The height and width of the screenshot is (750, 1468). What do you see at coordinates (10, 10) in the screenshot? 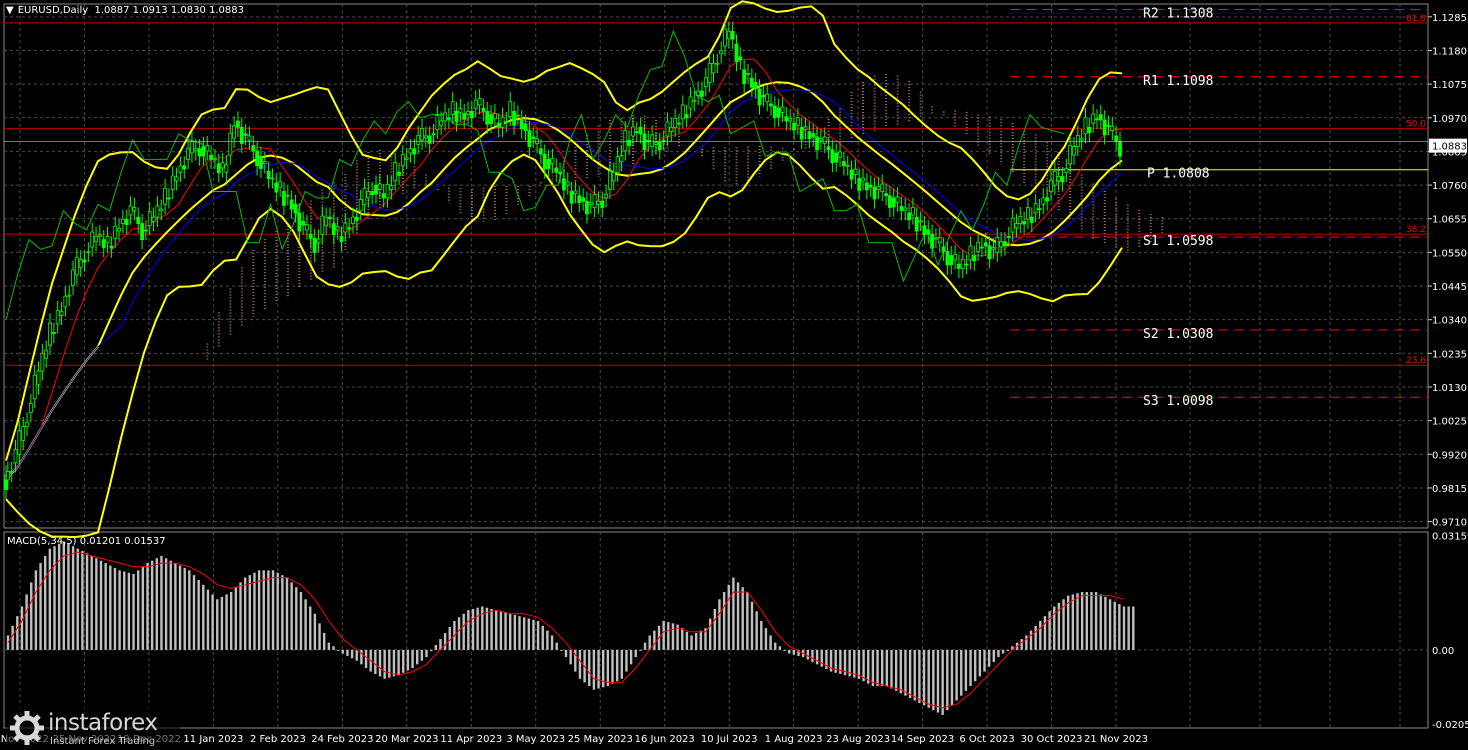
I see `dropdown-arrow-icon: ▼` at bounding box center [10, 10].